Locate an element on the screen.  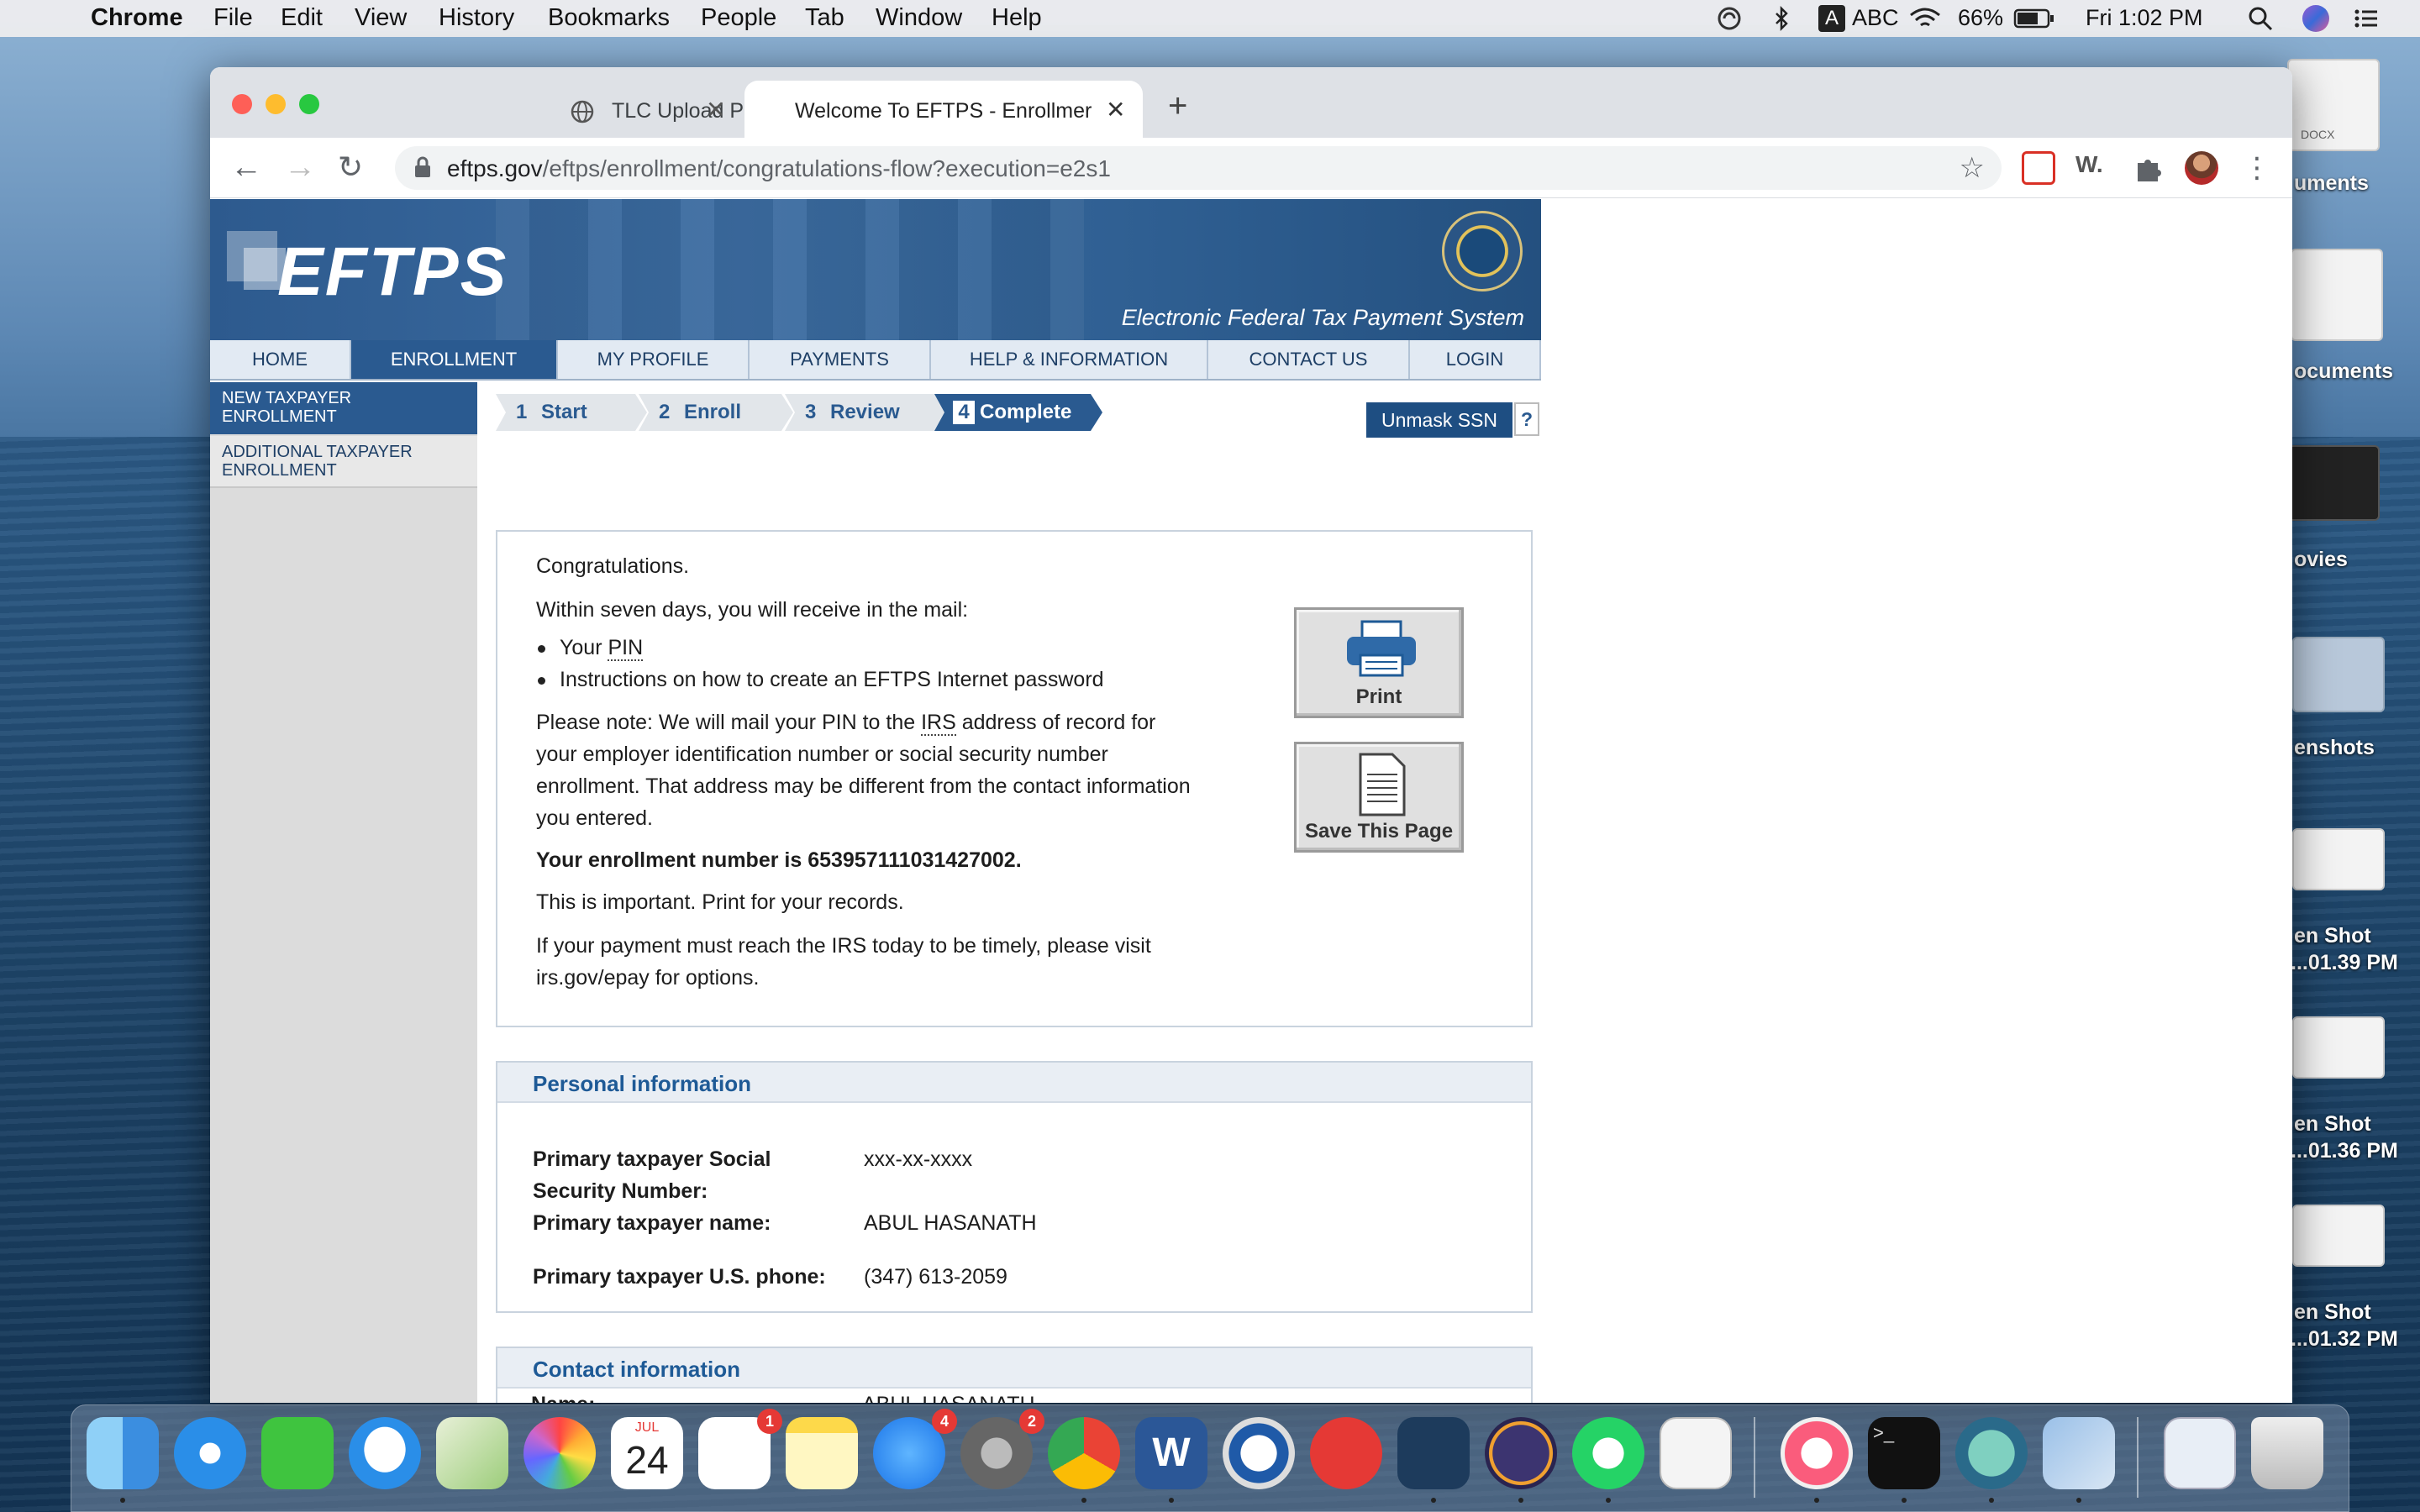
section-header: Contact information is located at coordinates (1014, 1368).